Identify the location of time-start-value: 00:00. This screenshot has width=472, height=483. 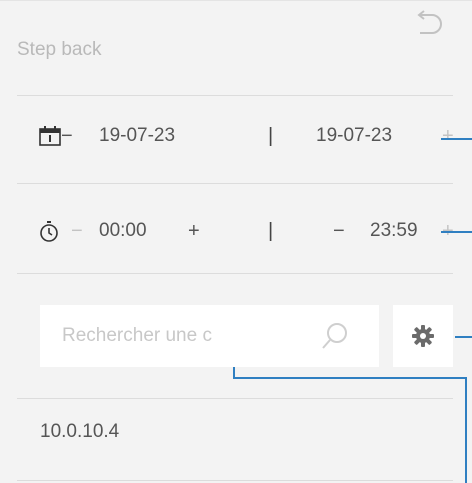
(123, 231).